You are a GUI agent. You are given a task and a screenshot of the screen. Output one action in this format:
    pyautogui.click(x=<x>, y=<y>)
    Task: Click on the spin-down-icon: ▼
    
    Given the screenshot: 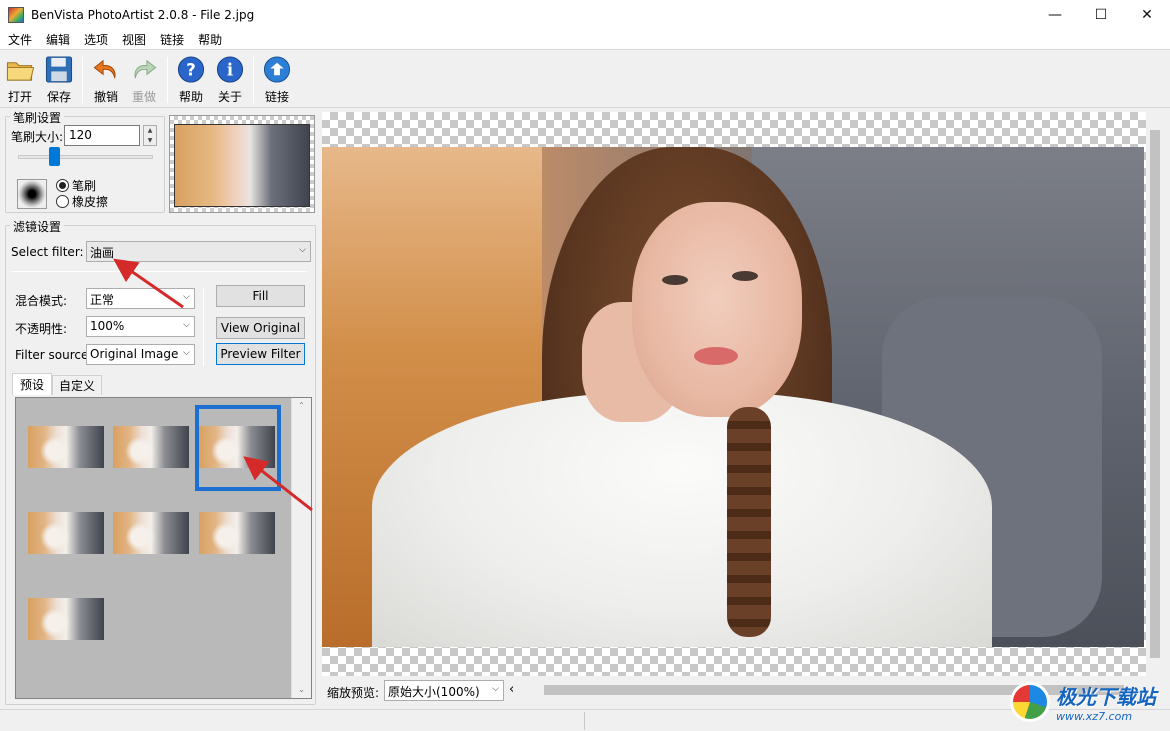 What is the action you would take?
    pyautogui.click(x=150, y=141)
    